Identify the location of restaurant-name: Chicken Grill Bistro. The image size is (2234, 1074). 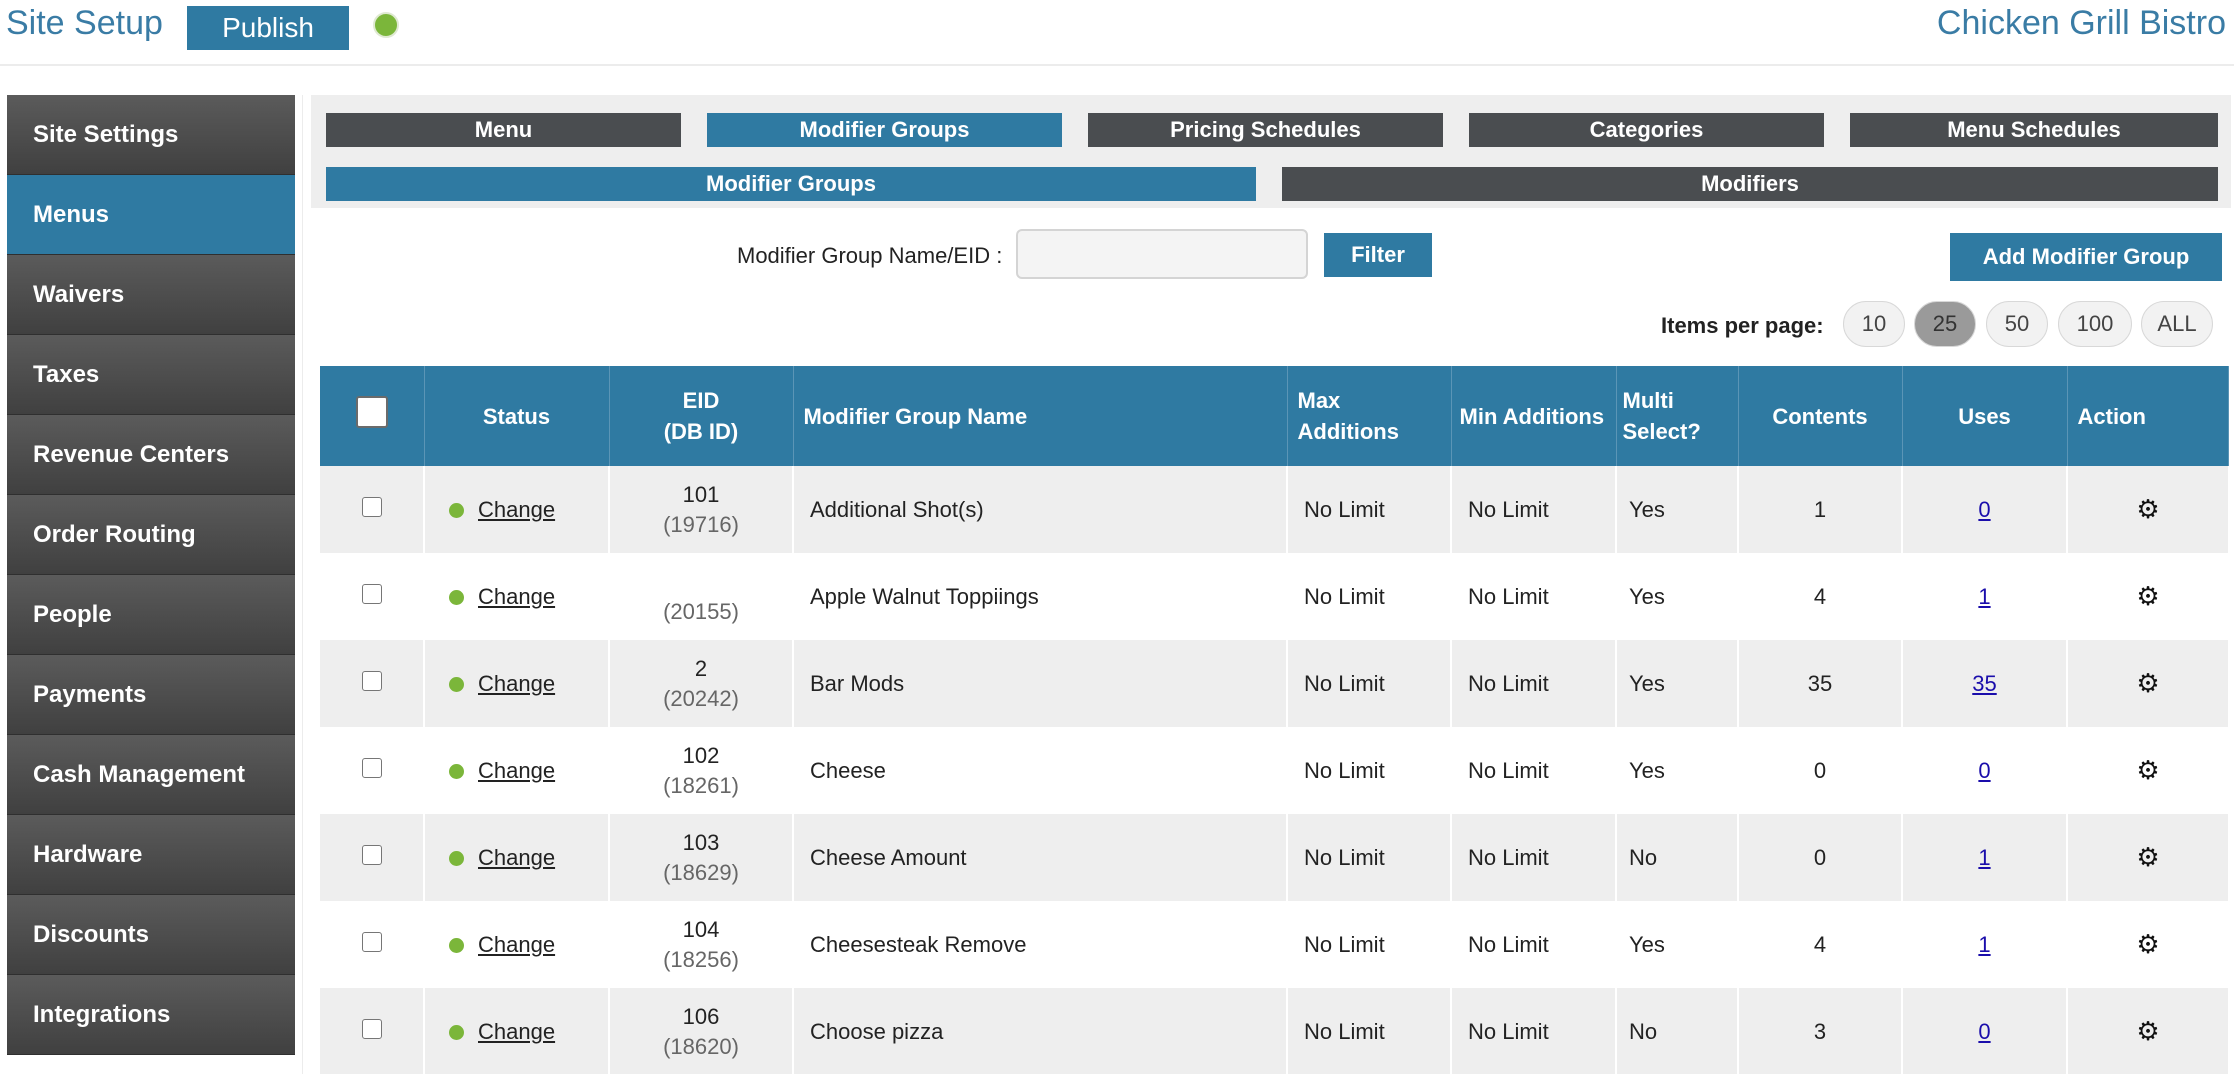
(2081, 23).